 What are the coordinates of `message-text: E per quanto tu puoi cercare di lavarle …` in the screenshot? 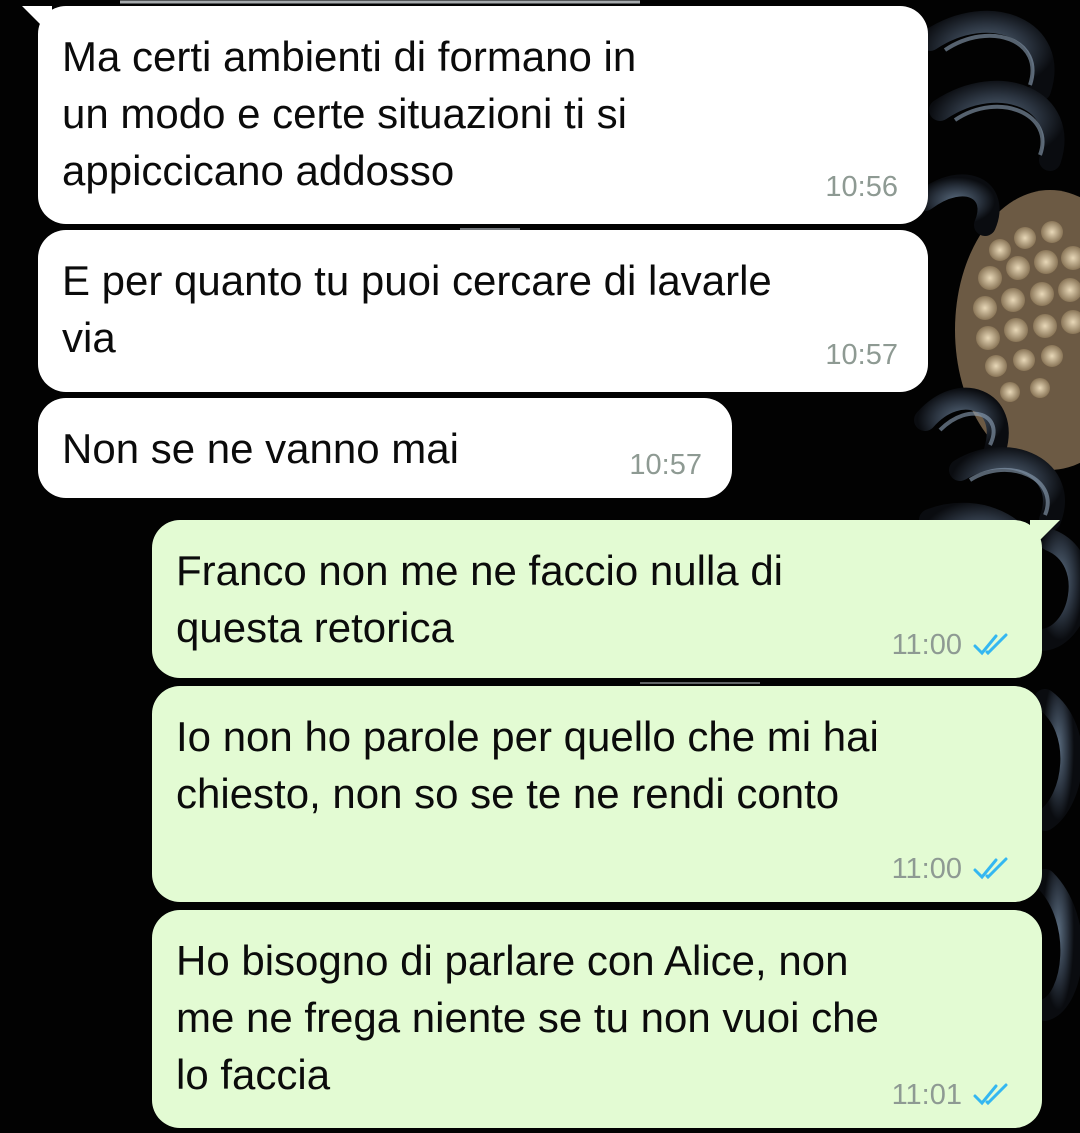 It's located at (417, 309).